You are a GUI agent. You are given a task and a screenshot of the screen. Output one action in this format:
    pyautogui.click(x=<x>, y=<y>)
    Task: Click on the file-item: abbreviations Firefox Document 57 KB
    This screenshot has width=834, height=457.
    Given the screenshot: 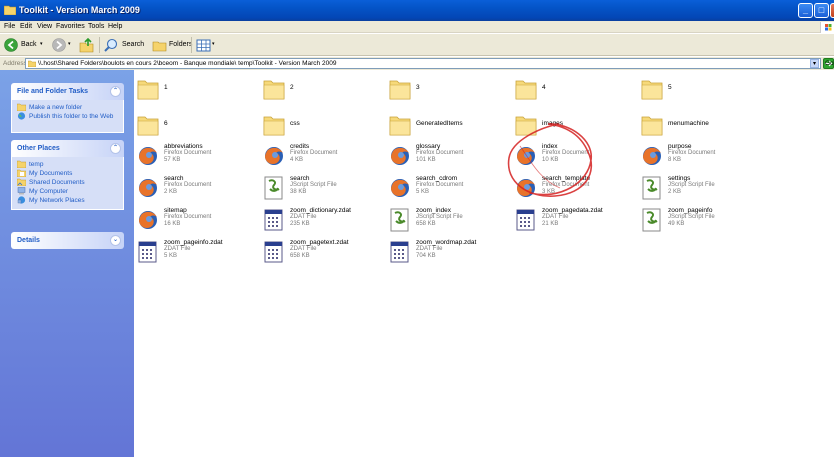 What is the action you would take?
    pyautogui.click(x=197, y=158)
    